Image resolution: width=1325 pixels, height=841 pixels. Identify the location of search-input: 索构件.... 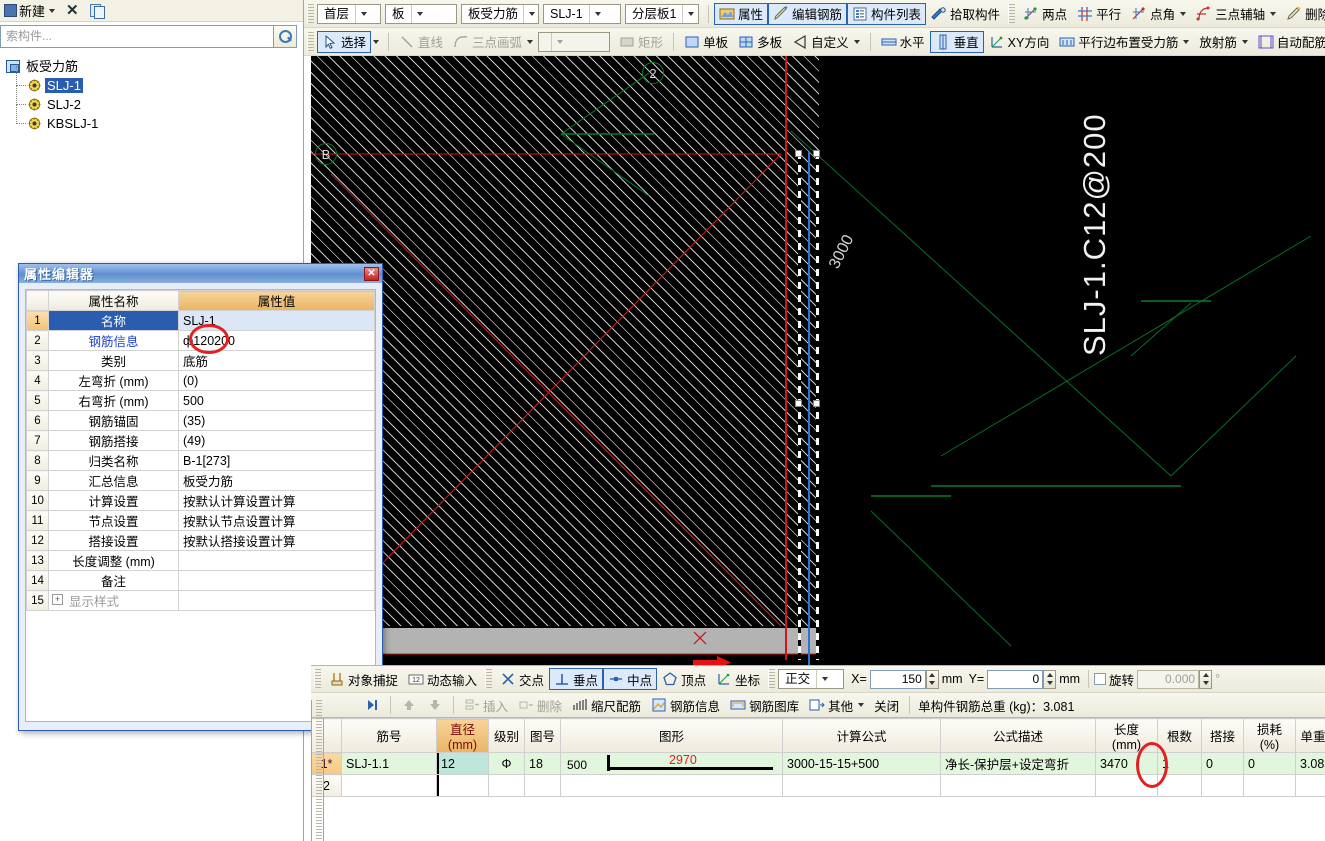
(136, 36).